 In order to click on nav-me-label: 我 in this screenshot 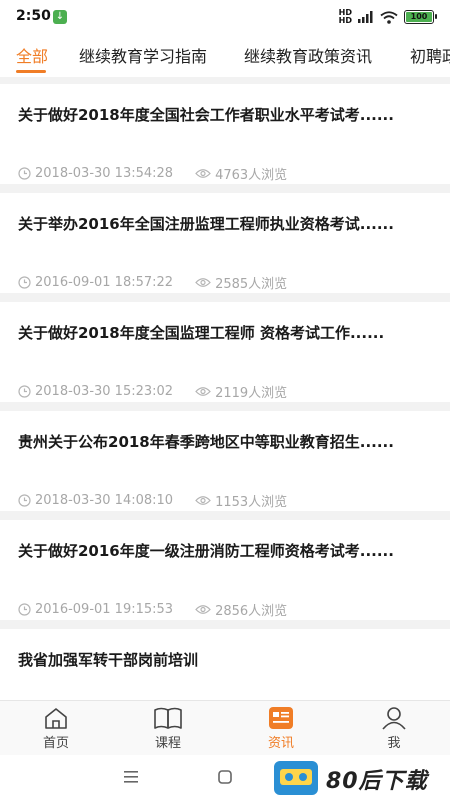, I will do `click(394, 743)`.